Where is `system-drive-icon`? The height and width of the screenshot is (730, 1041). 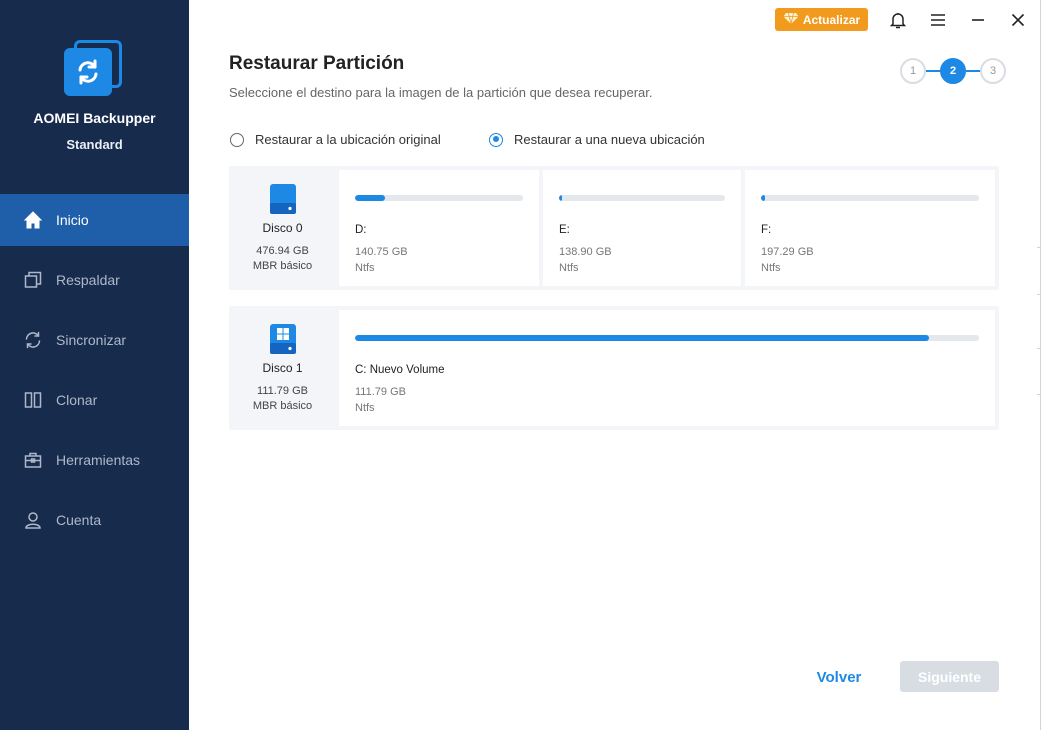
system-drive-icon is located at coordinates (283, 339).